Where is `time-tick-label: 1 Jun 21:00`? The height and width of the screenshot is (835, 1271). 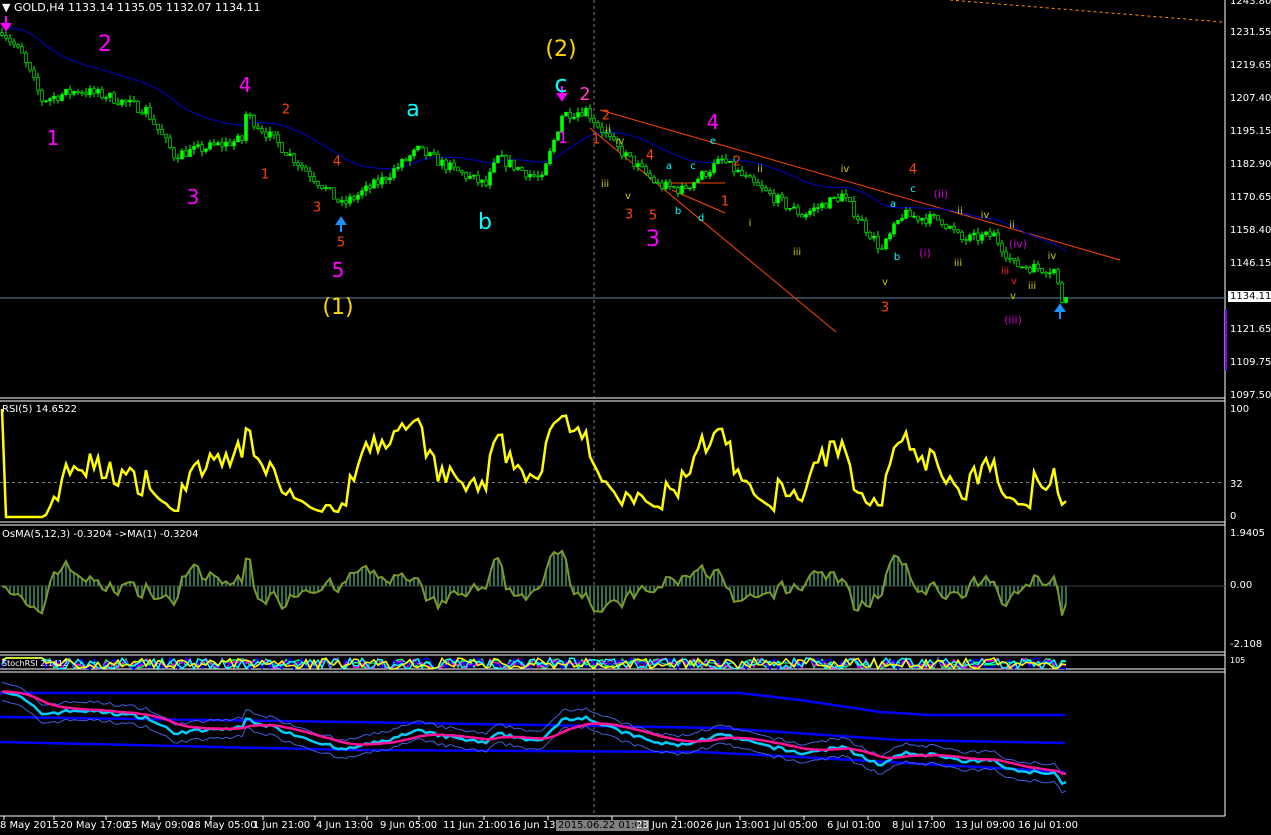
time-tick-label: 1 Jun 21:00 is located at coordinates (282, 825).